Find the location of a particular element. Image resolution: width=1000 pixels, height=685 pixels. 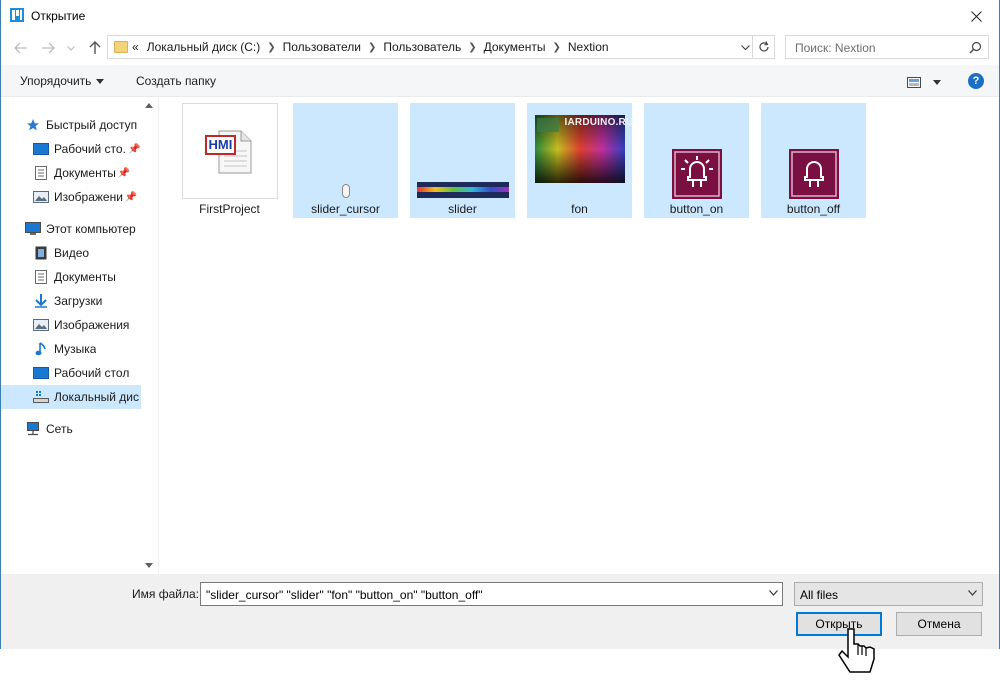

close-icon is located at coordinates (976, 16).